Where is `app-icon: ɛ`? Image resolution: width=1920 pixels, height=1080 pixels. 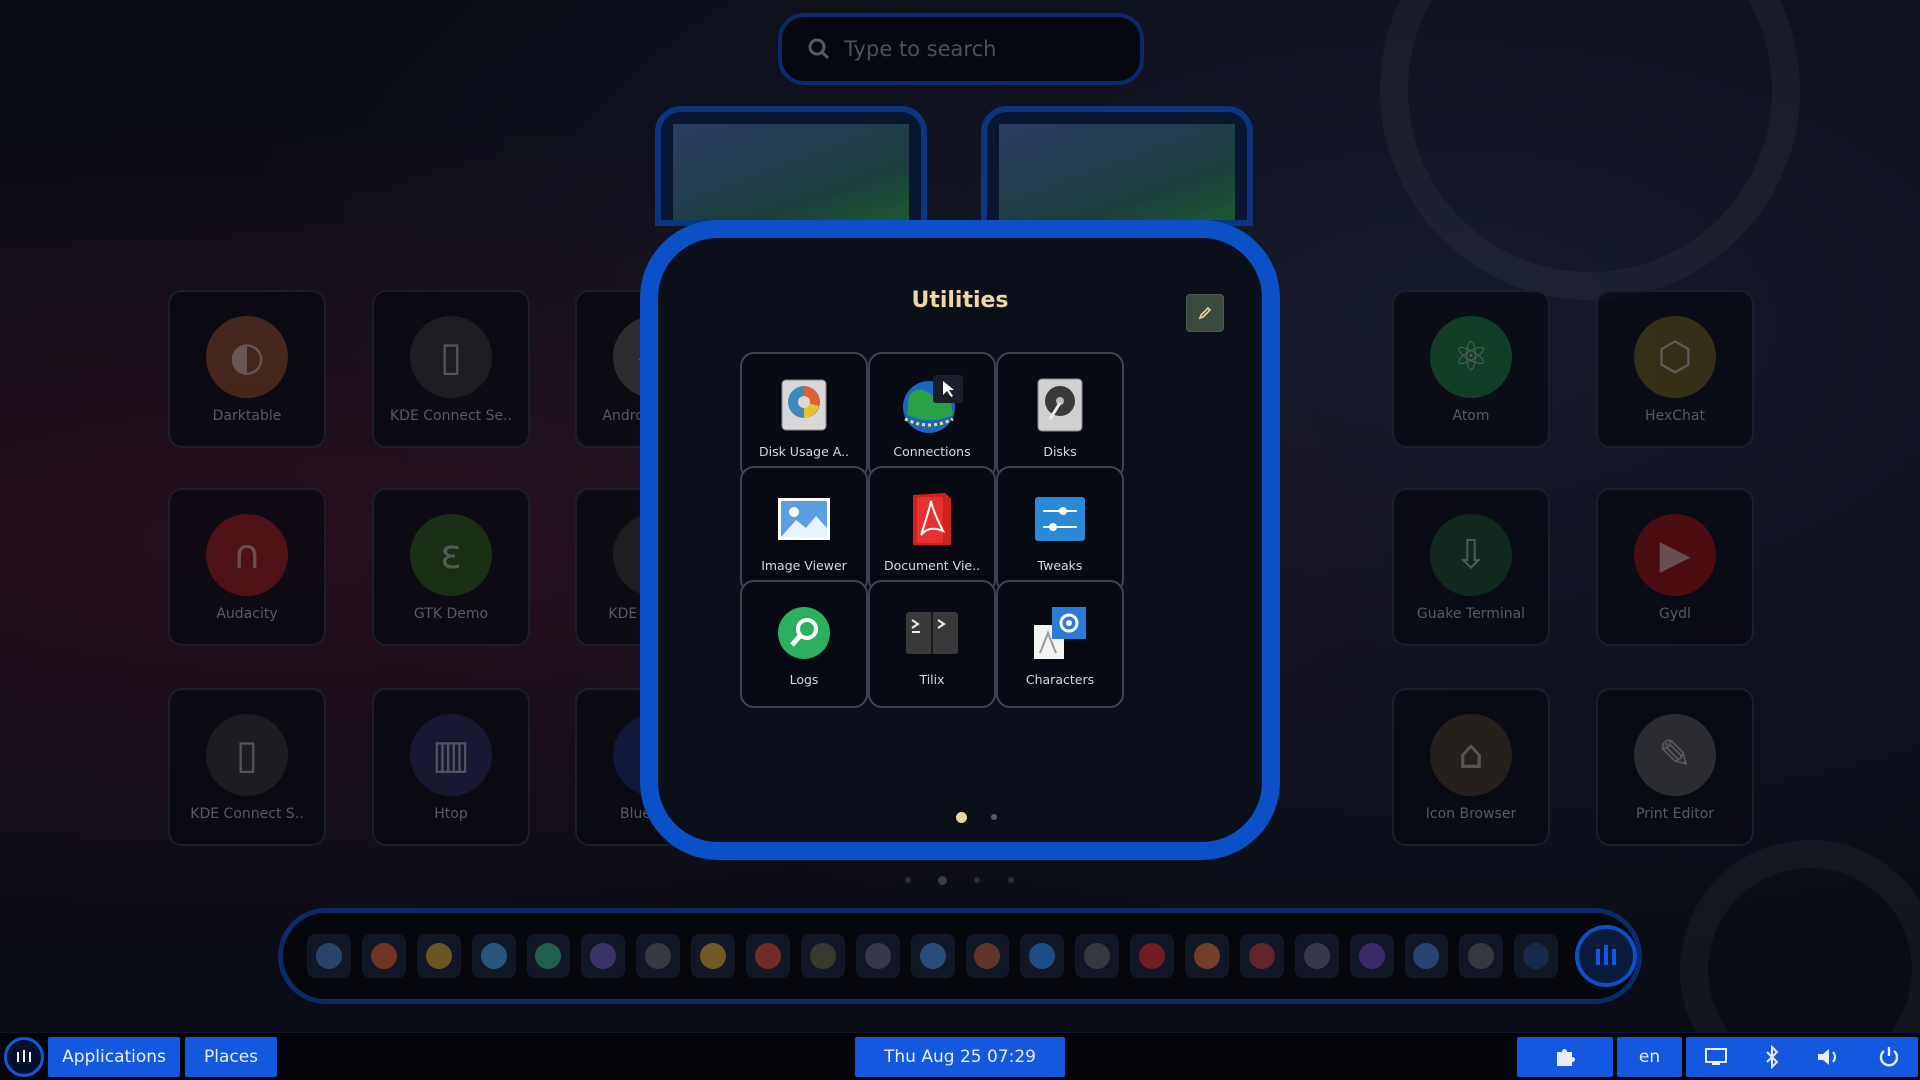 app-icon: ɛ is located at coordinates (451, 555).